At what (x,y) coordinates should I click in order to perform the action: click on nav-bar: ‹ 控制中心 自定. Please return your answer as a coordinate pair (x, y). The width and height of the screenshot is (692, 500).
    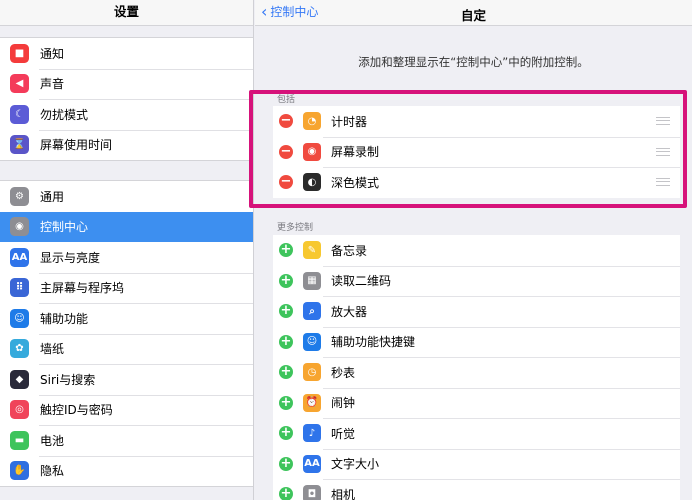
    Looking at the image, I should click on (473, 13).